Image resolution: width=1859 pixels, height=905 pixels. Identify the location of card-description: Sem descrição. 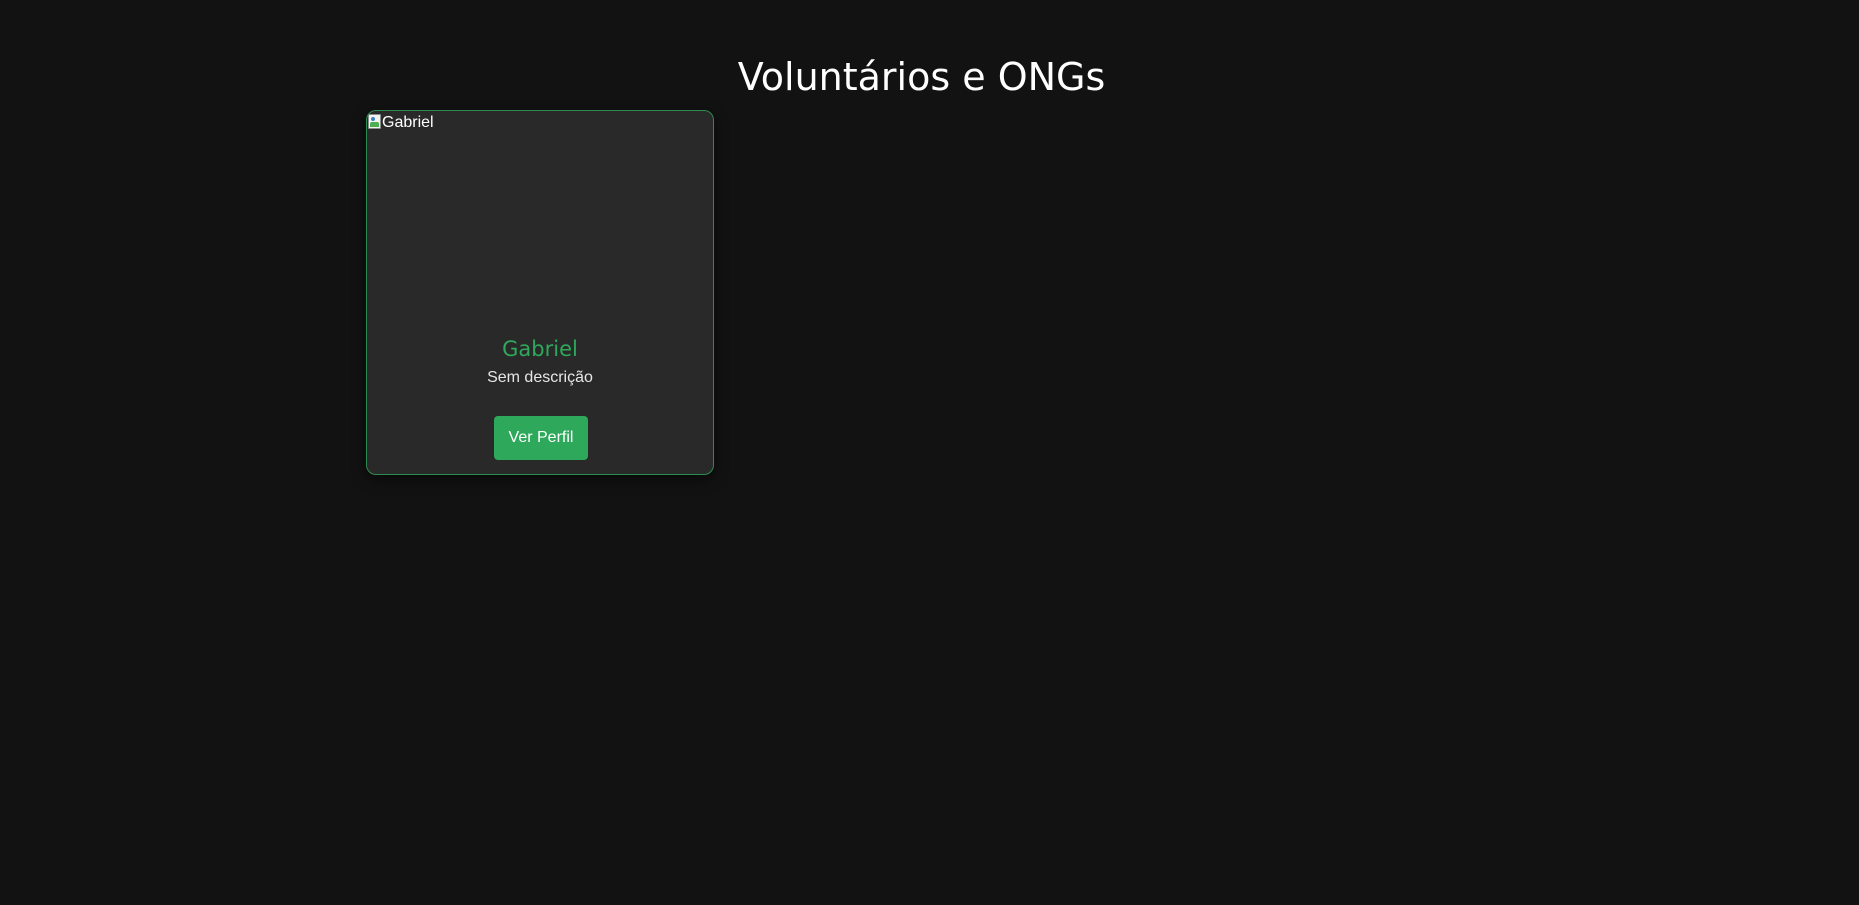
(540, 377).